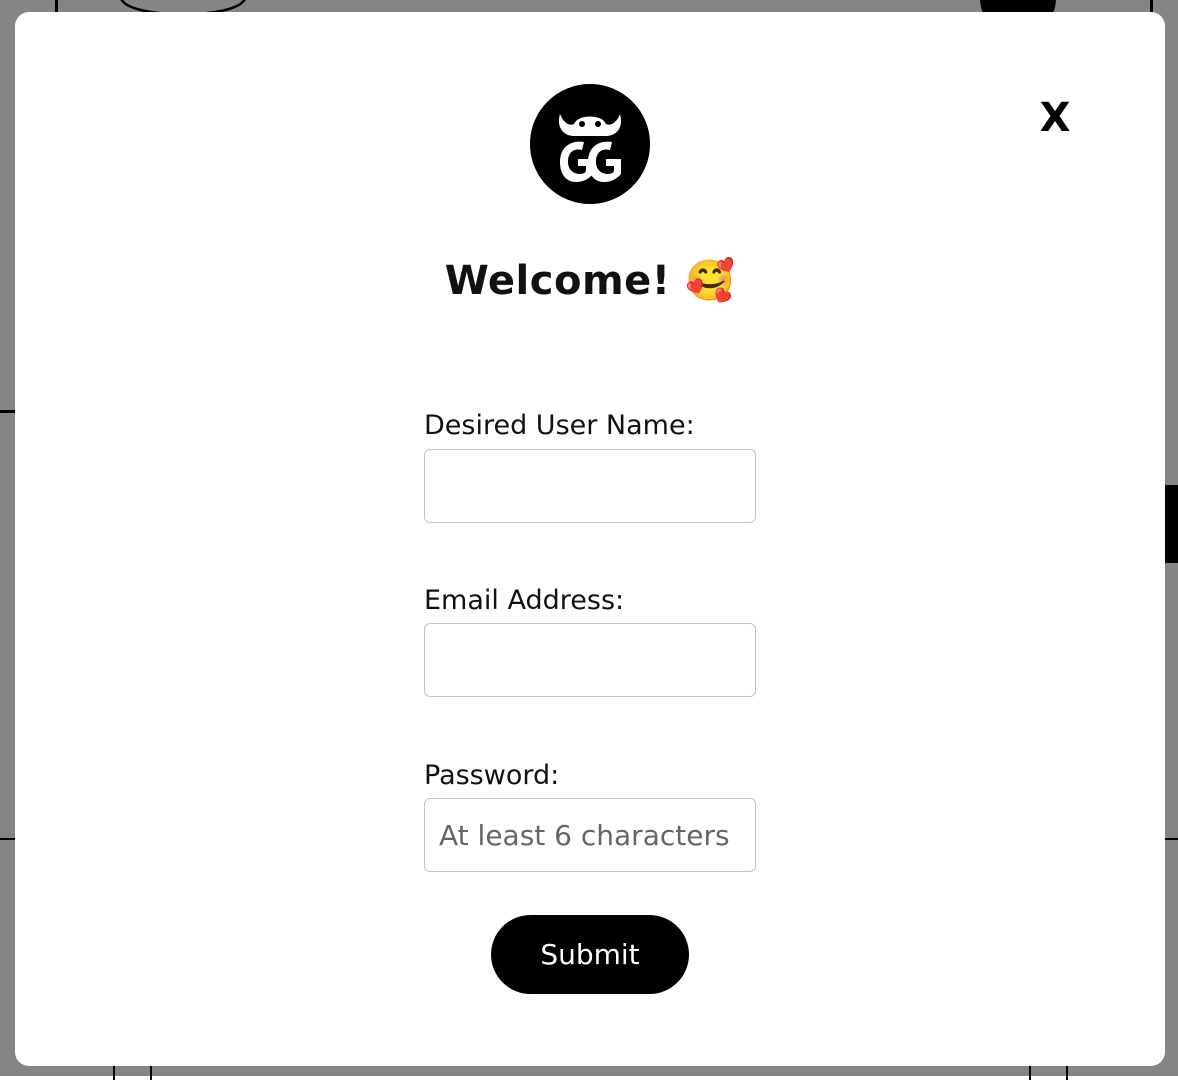 The height and width of the screenshot is (1080, 1178). What do you see at coordinates (590, 835) in the screenshot?
I see `password-input` at bounding box center [590, 835].